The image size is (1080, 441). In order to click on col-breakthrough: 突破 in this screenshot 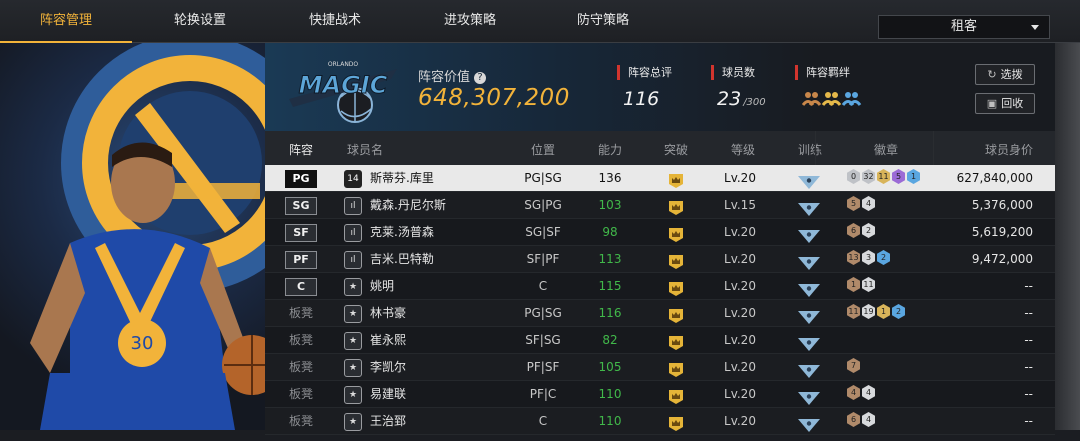, I will do `click(676, 149)`.